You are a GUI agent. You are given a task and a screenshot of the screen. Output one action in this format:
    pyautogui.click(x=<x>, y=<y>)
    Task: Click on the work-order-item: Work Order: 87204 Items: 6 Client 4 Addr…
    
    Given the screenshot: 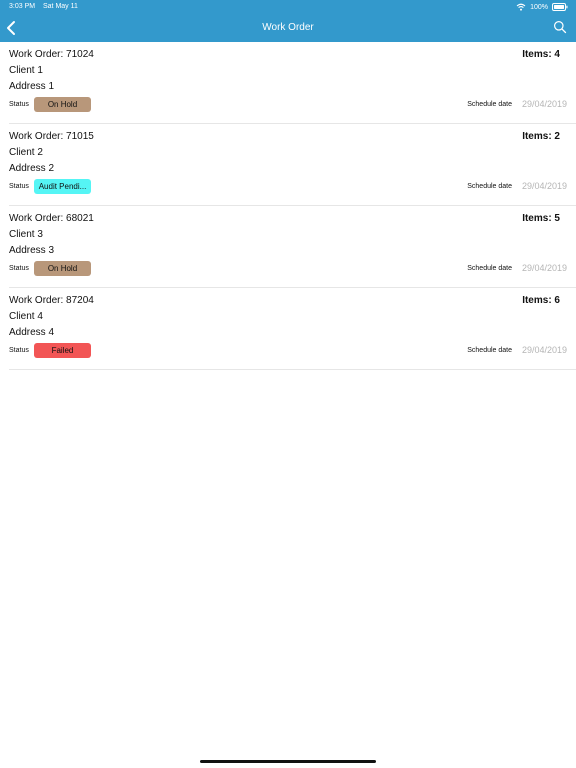 What is the action you would take?
    pyautogui.click(x=292, y=329)
    